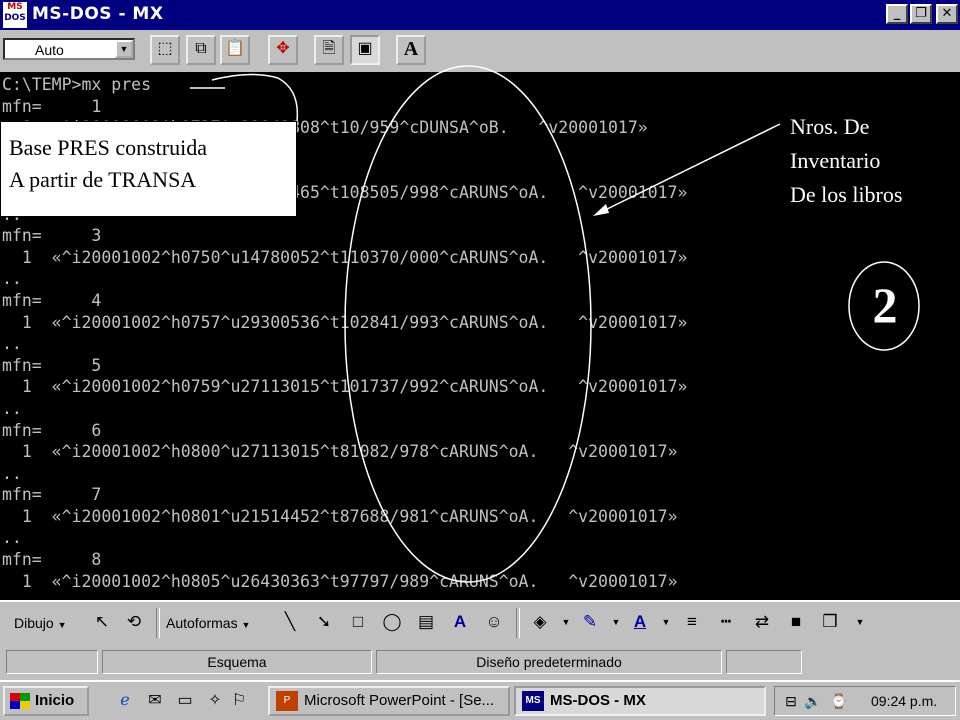  I want to click on arrow-icon: ➘, so click(324, 622).